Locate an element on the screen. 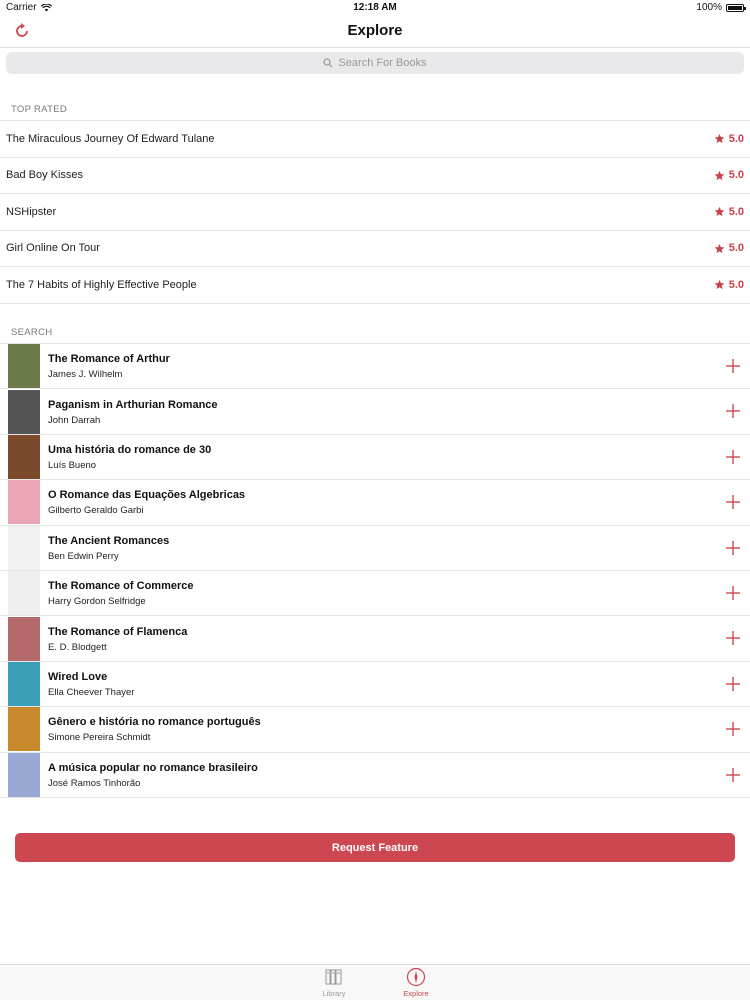 The height and width of the screenshot is (1000, 750). tab-bar: Library Explore is located at coordinates (375, 982).